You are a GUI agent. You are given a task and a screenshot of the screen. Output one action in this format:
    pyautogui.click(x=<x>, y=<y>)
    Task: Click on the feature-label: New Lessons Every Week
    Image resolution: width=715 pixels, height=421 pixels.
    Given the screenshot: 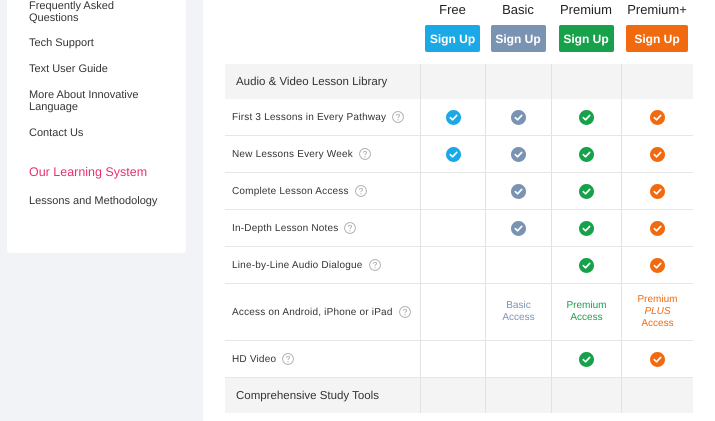 What is the action you would take?
    pyautogui.click(x=292, y=154)
    